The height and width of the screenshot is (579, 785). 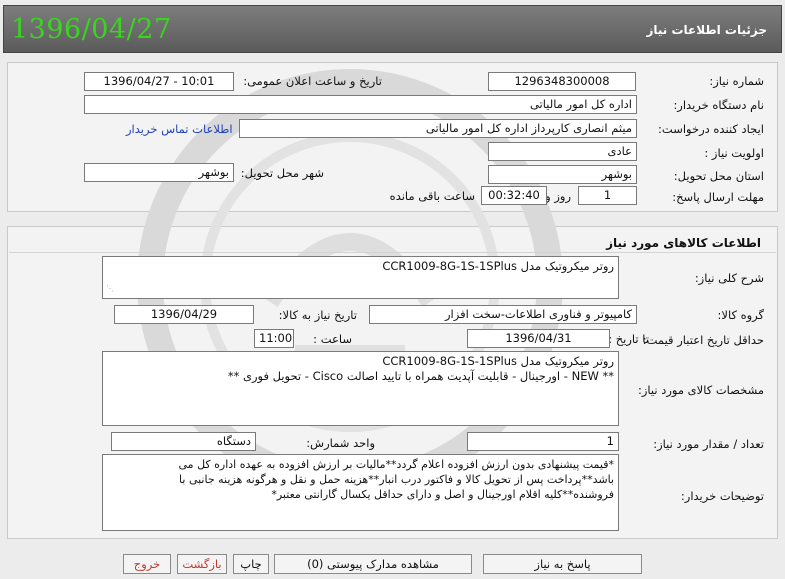 I want to click on spec-line-1: روتر میکروتیک مدل CCR1009-8G-1S-1SPlus, so click(x=498, y=361).